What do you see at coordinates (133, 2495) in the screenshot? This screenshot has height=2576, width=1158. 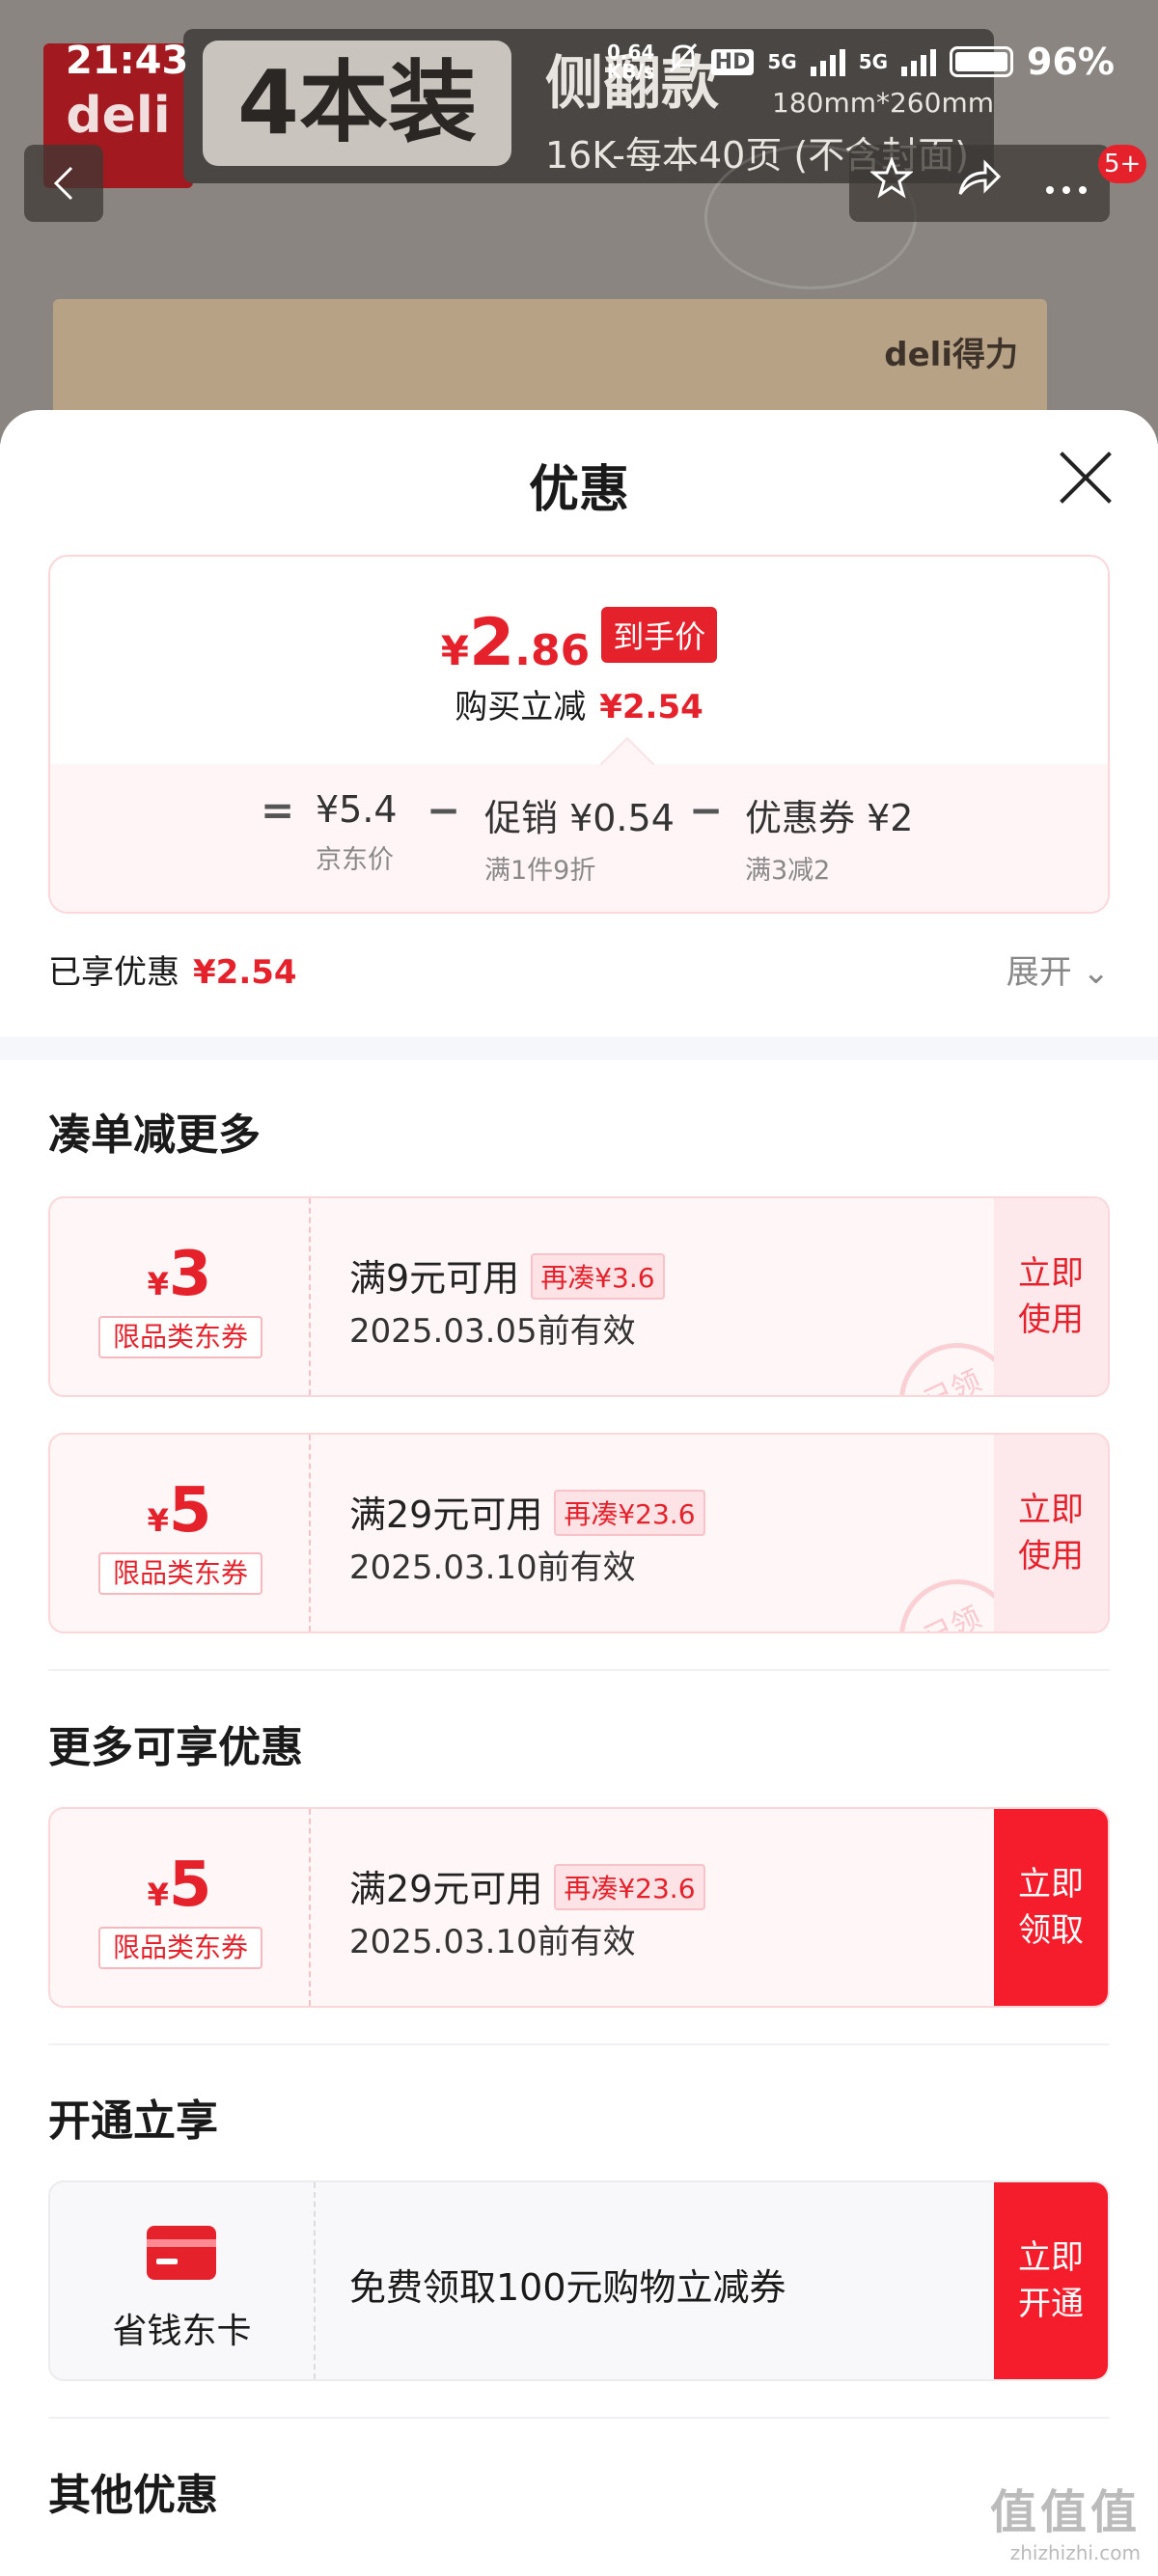 I see `section-title-other: 其他优惠` at bounding box center [133, 2495].